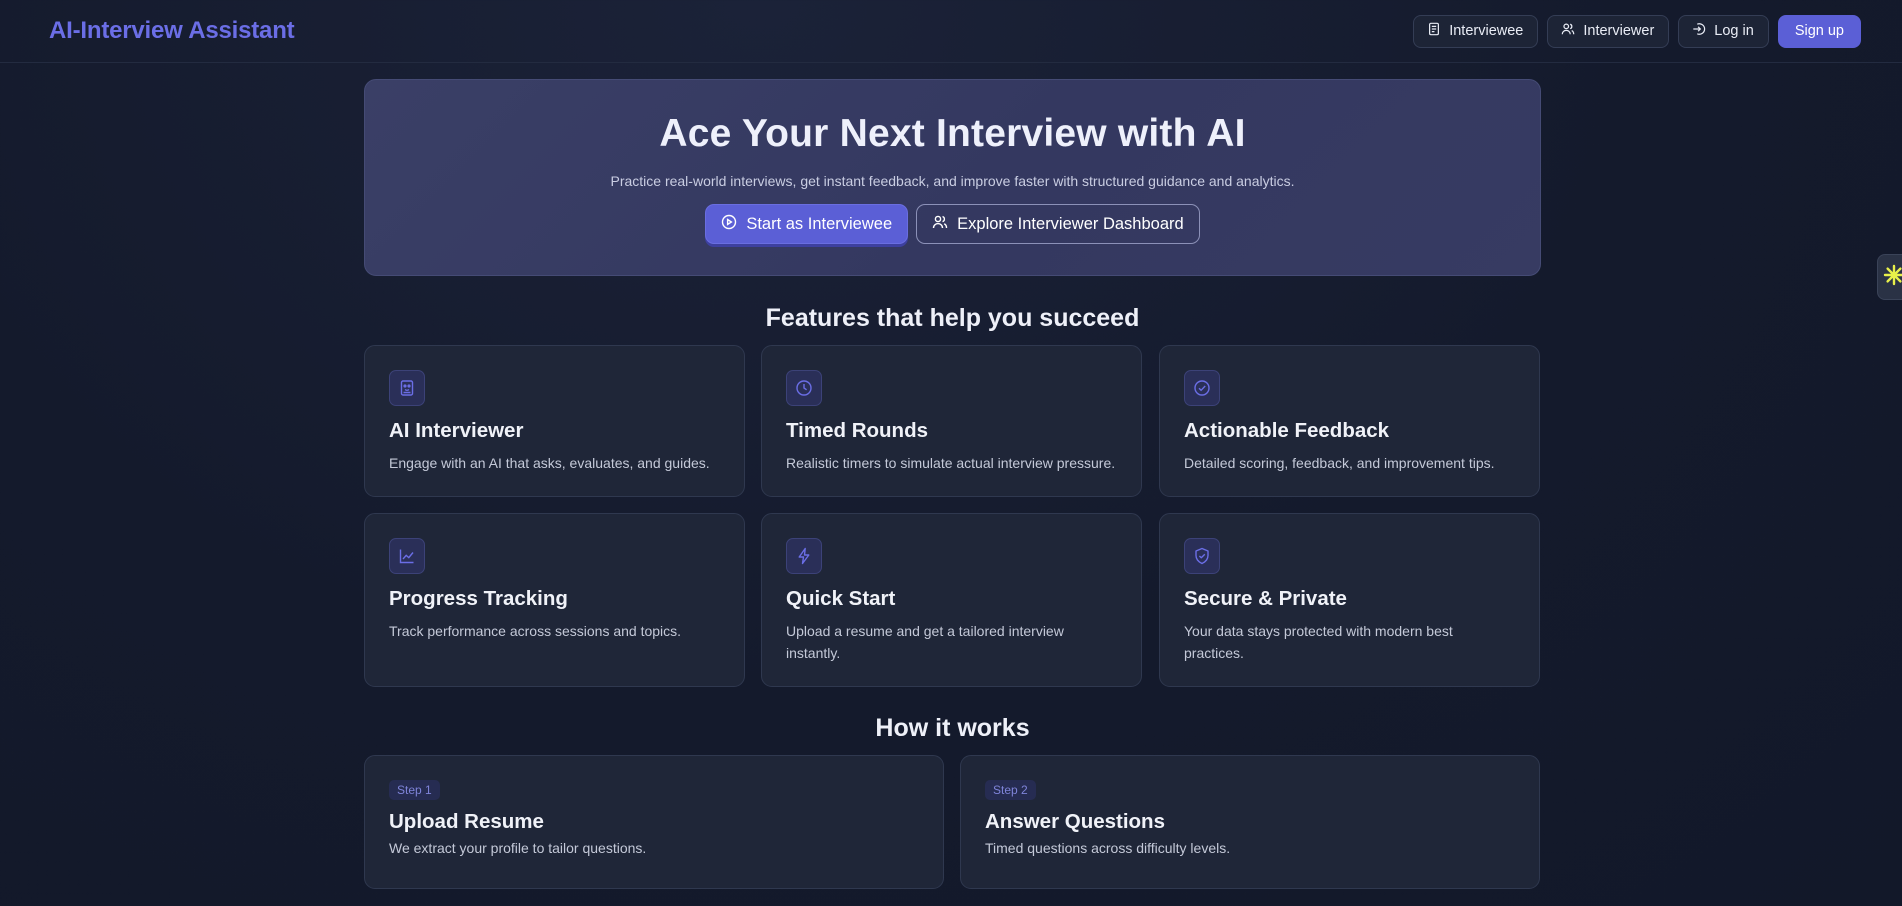 The width and height of the screenshot is (1902, 906). Describe the element at coordinates (172, 31) in the screenshot. I see `brand-logo: AI-Interview Assistant` at that location.